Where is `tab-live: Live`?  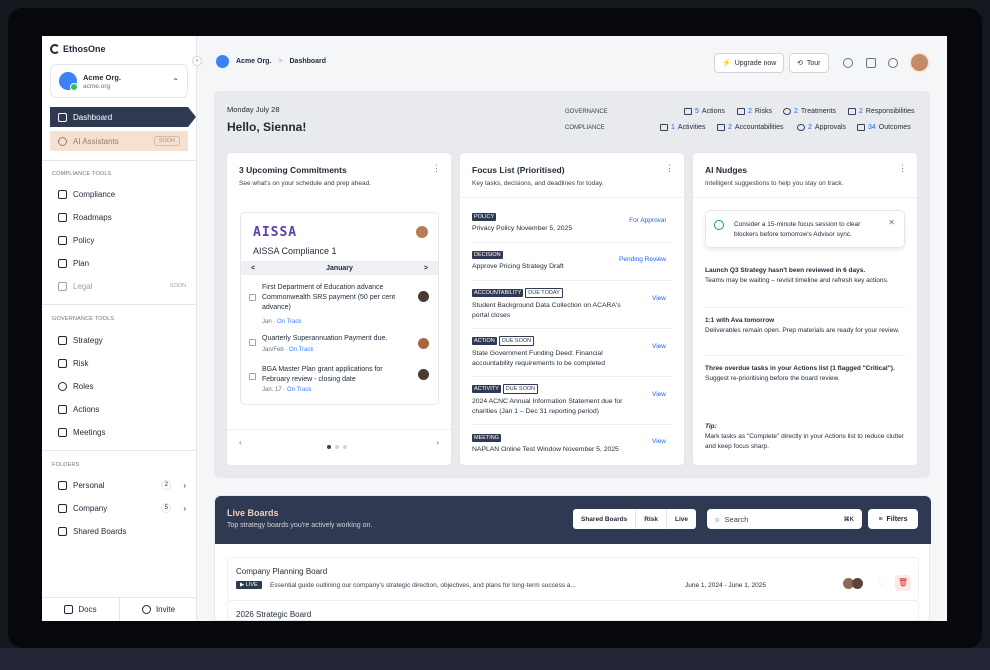
tab-live: Live is located at coordinates (681, 519).